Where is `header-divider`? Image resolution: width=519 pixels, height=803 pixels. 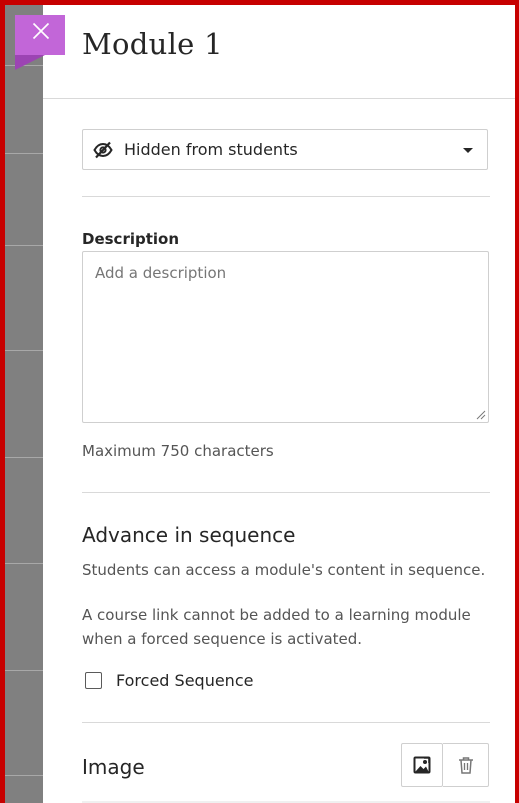
header-divider is located at coordinates (279, 98).